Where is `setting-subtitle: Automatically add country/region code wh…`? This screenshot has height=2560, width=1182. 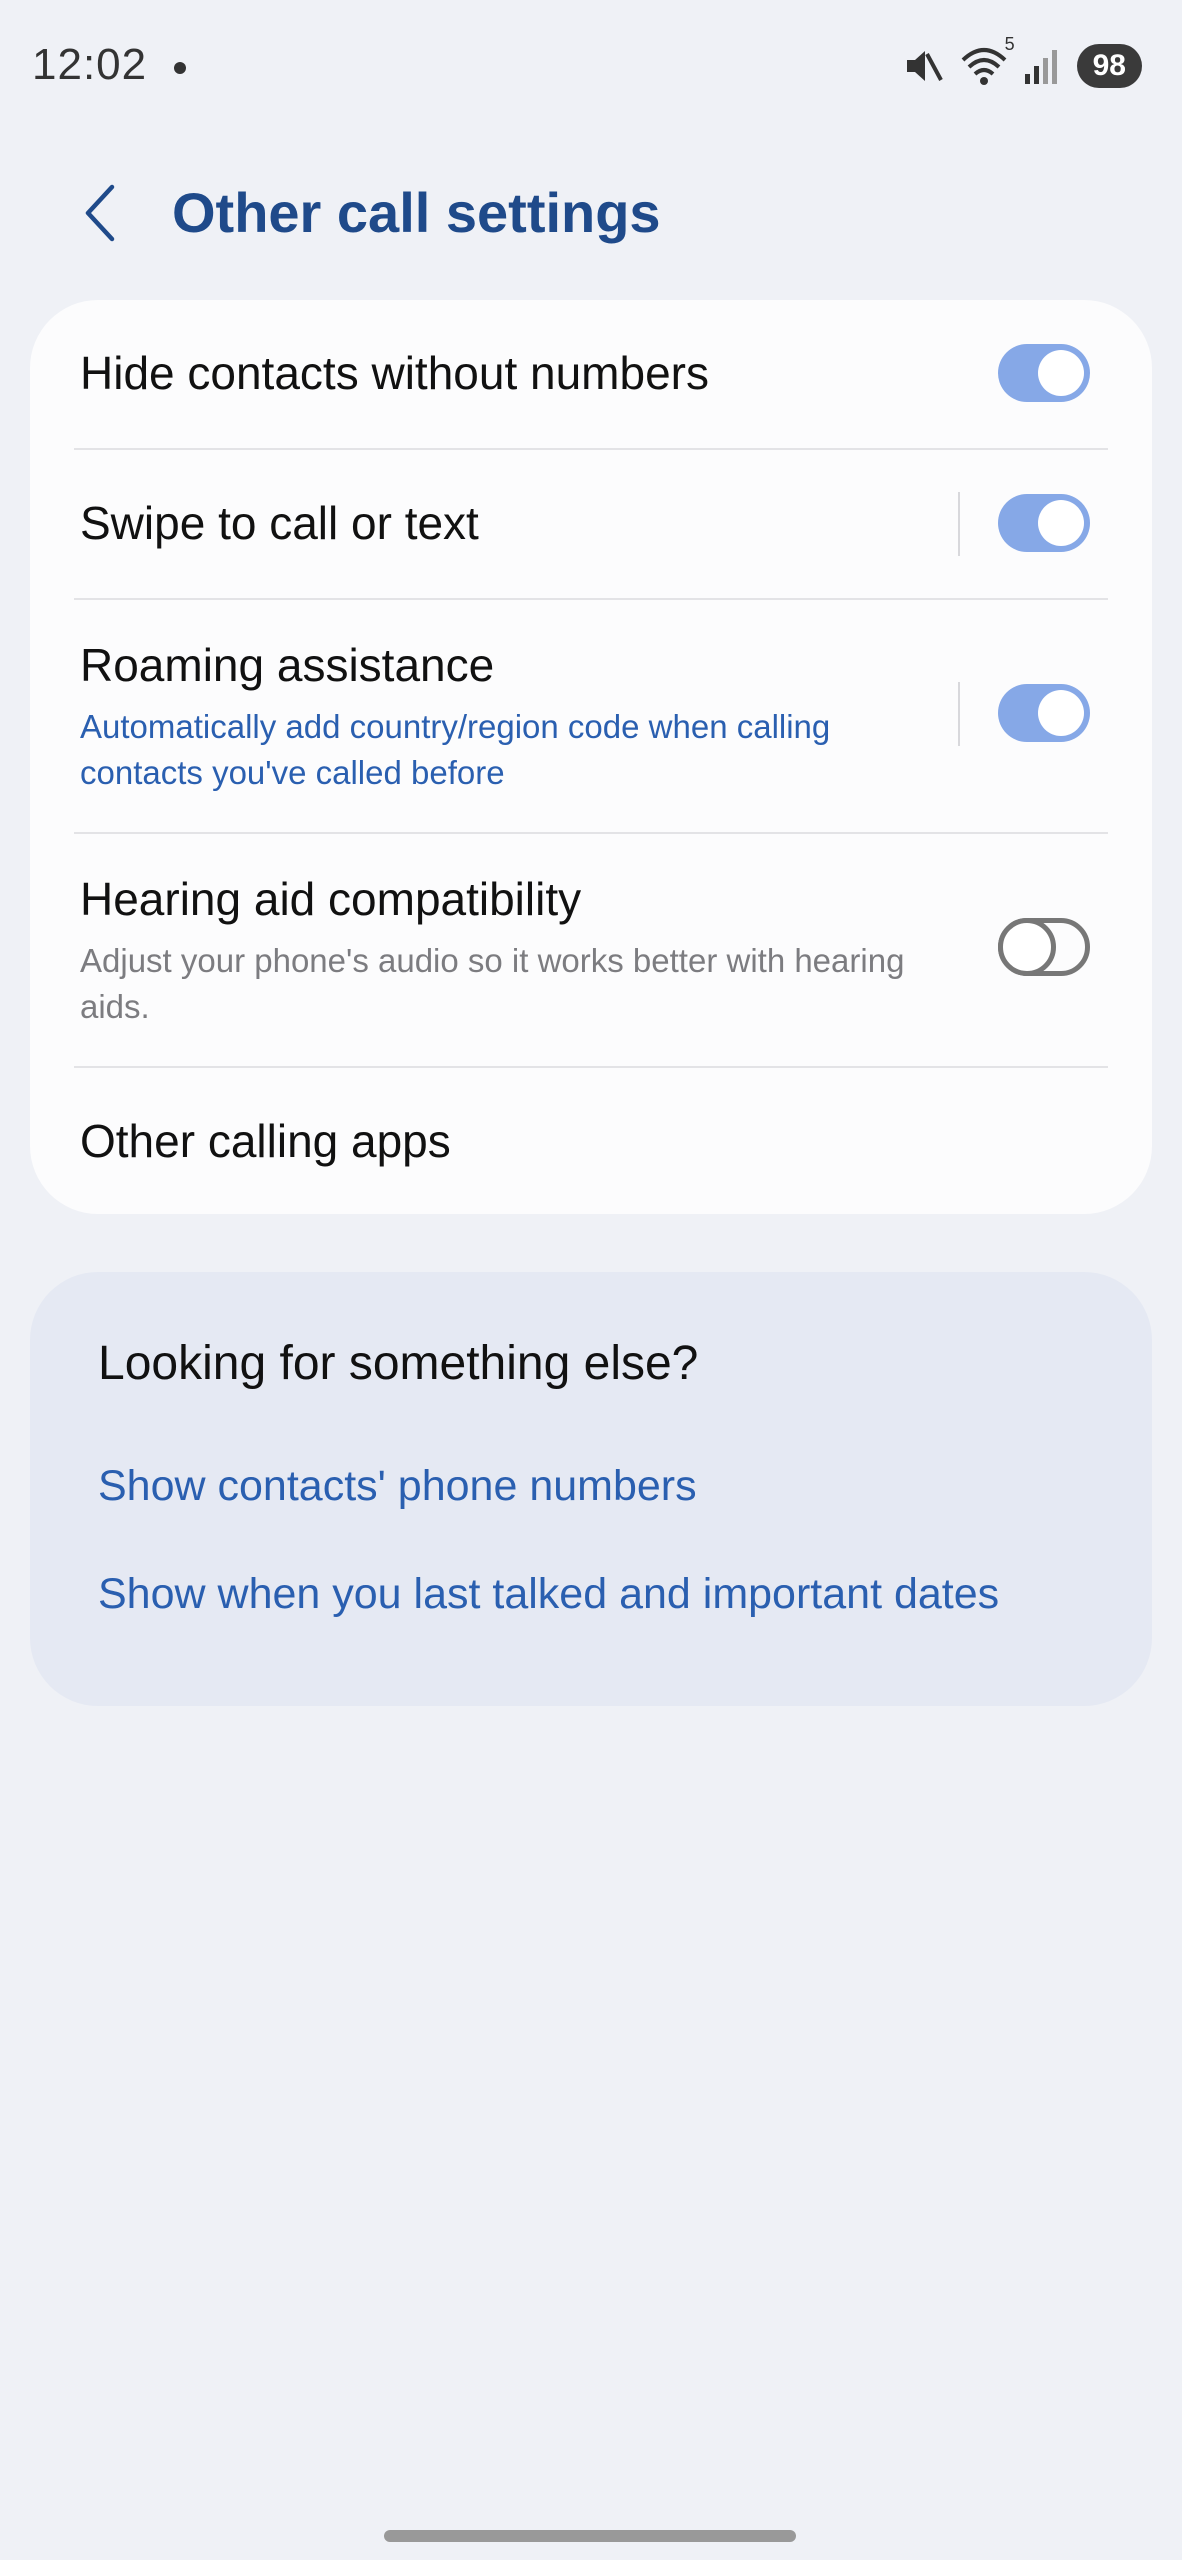
setting-subtitle: Automatically add country/region code wh… is located at coordinates (455, 749).